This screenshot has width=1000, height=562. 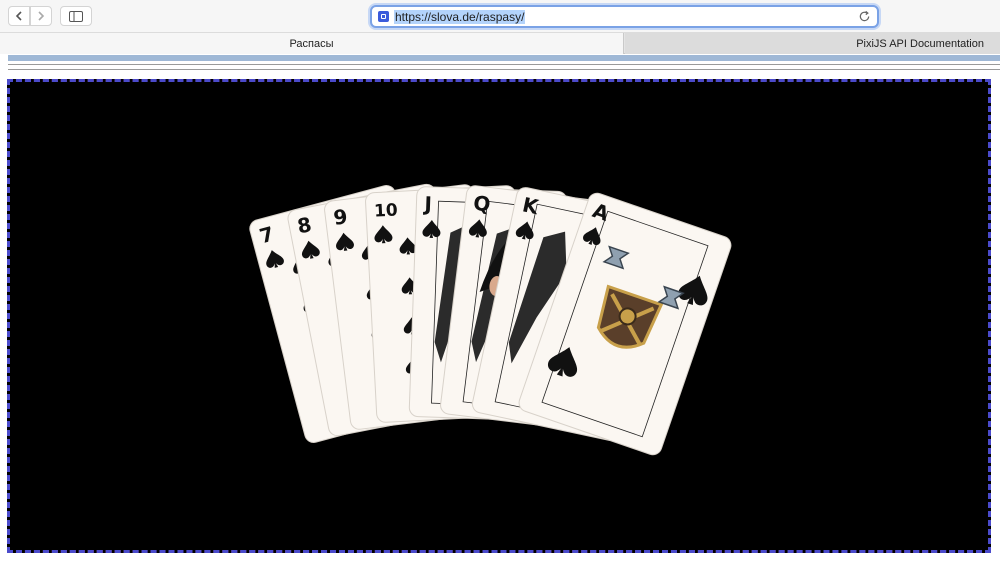 I want to click on browser-toolbar: https://slova.de/raspasy/, so click(x=500, y=16).